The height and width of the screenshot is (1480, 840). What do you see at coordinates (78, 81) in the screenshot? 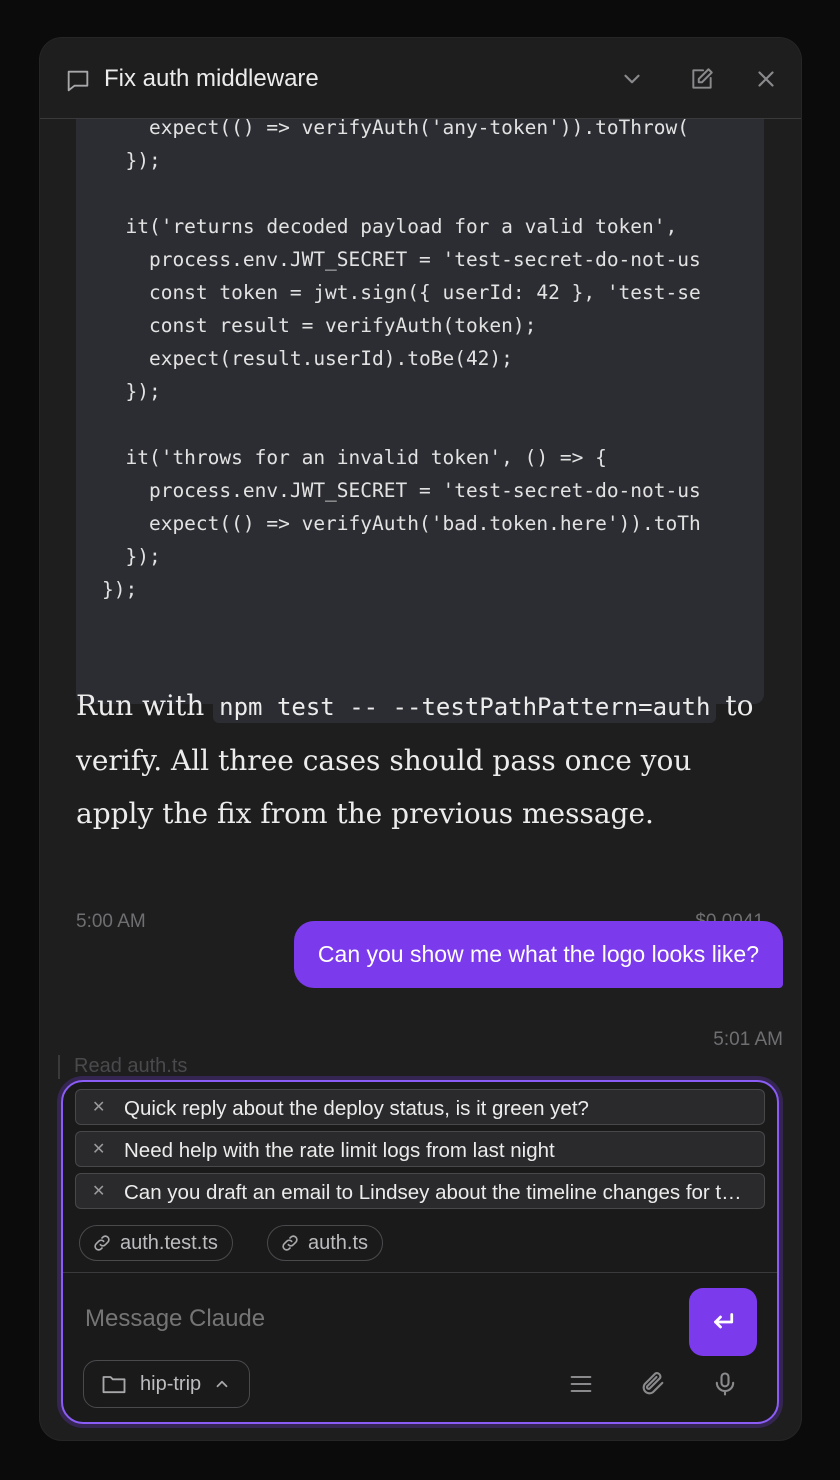
I see `chat-bubble-icon` at bounding box center [78, 81].